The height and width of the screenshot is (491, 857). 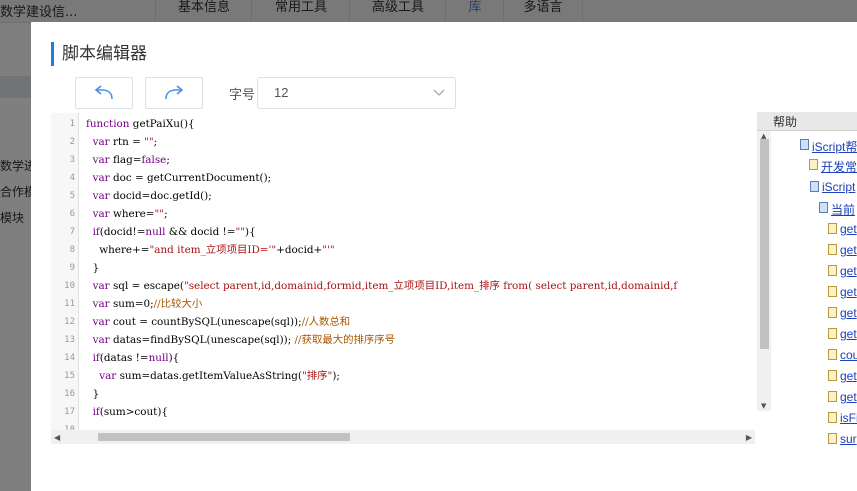 I want to click on code-line: var sum=0;//比较大小, so click(x=147, y=304).